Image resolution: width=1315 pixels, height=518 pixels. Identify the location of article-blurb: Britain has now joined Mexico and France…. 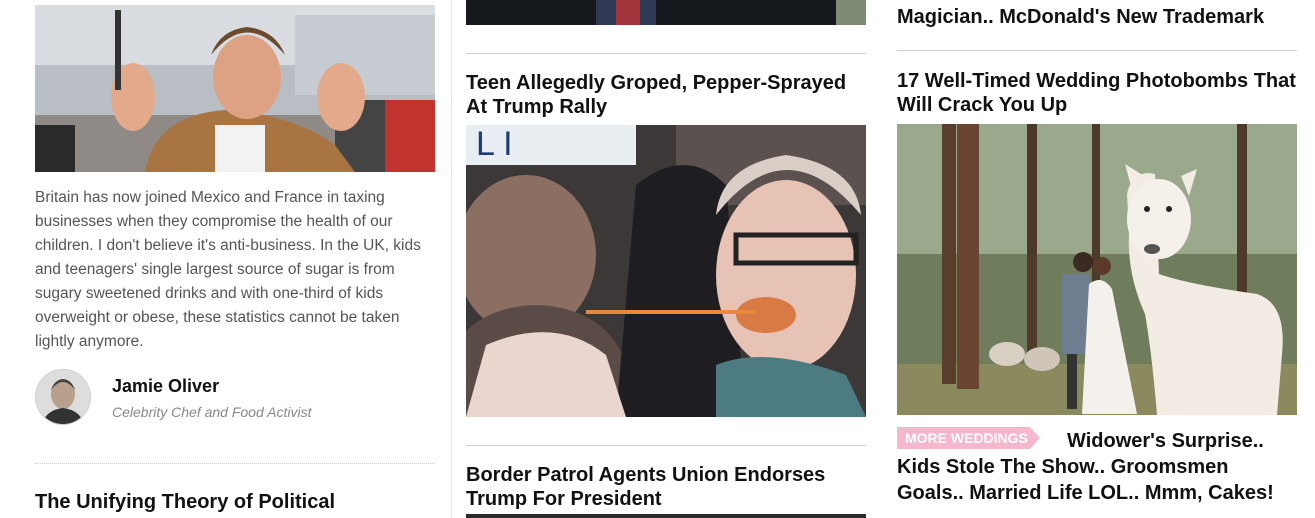
(228, 269).